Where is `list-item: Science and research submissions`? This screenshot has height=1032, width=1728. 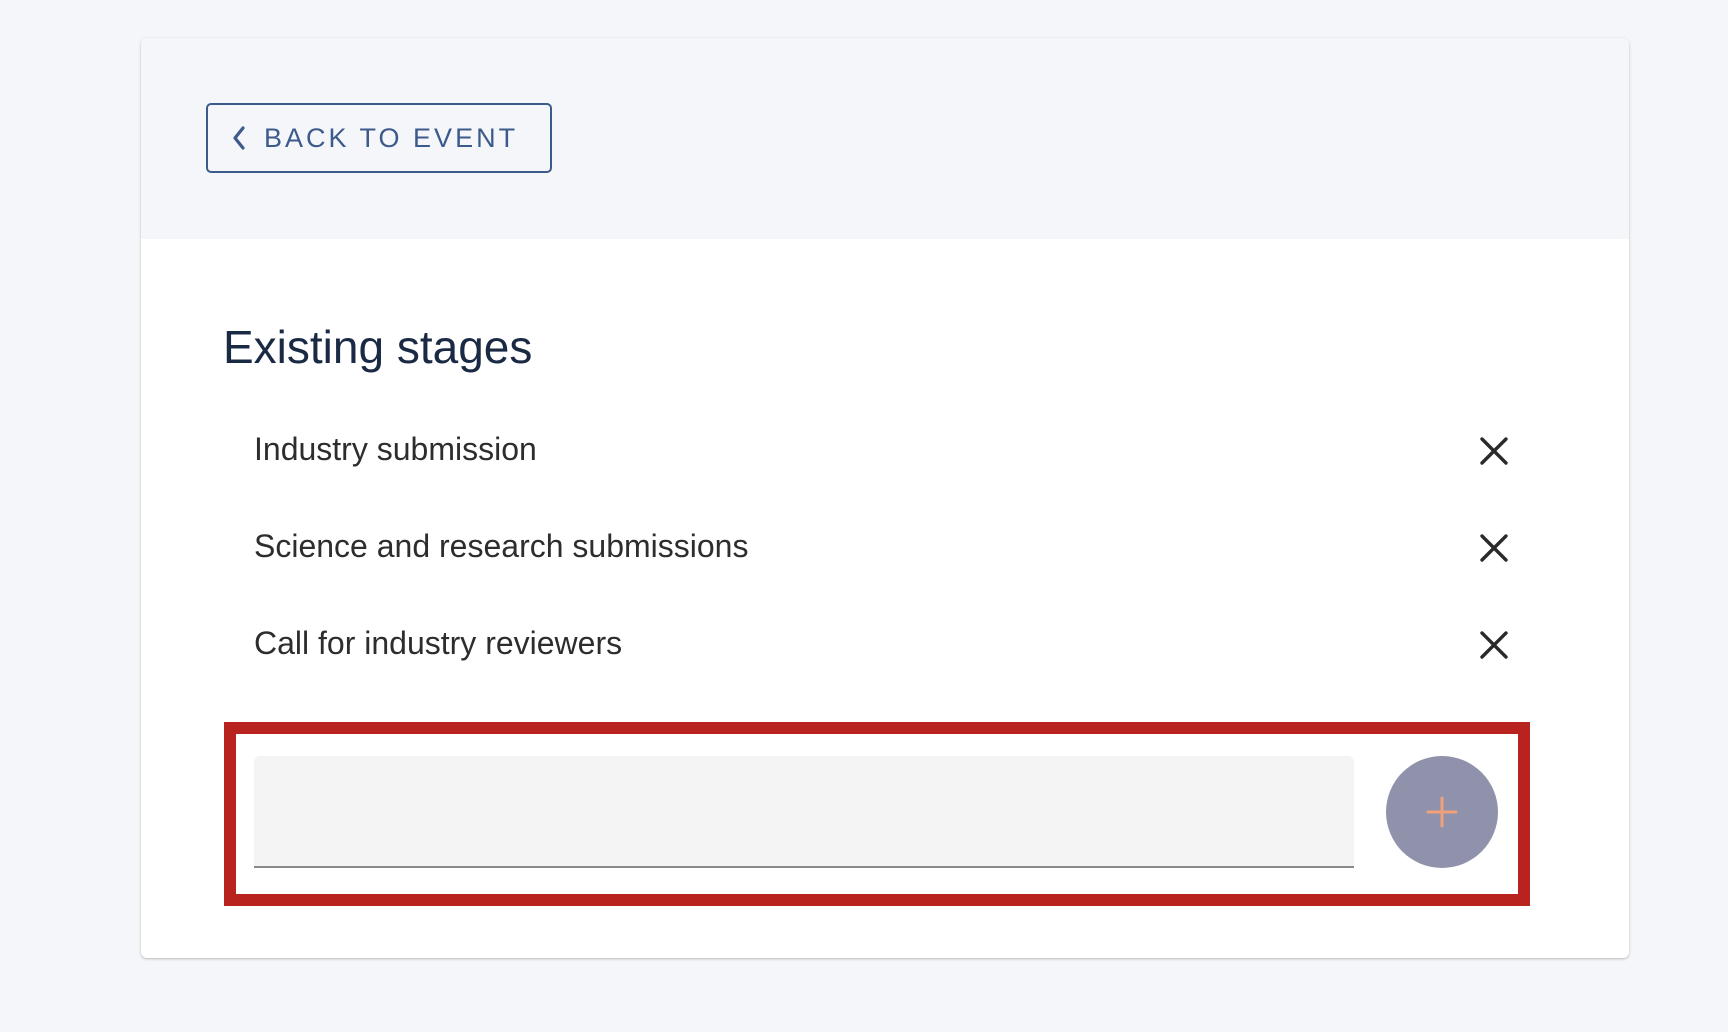
list-item: Science and research submissions is located at coordinates (884, 562).